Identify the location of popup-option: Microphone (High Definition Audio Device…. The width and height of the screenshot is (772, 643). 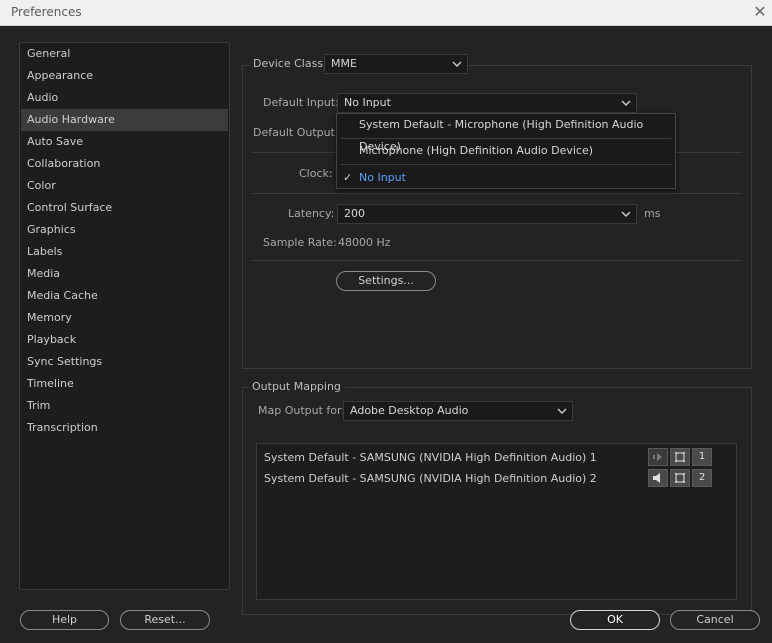
(506, 151).